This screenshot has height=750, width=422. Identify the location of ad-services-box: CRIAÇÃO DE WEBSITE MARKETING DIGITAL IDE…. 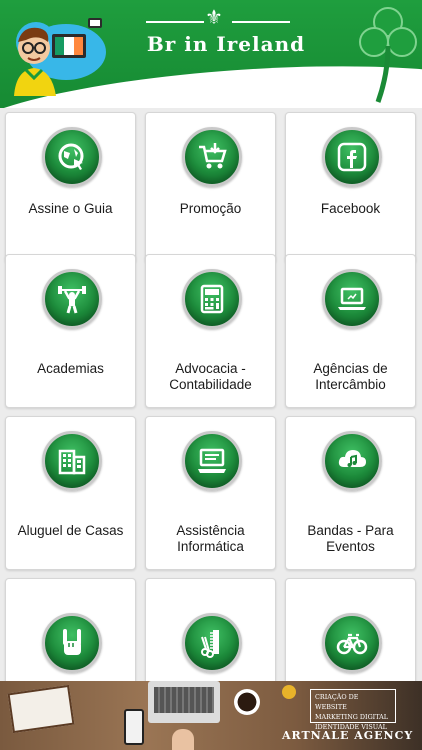
(353, 710).